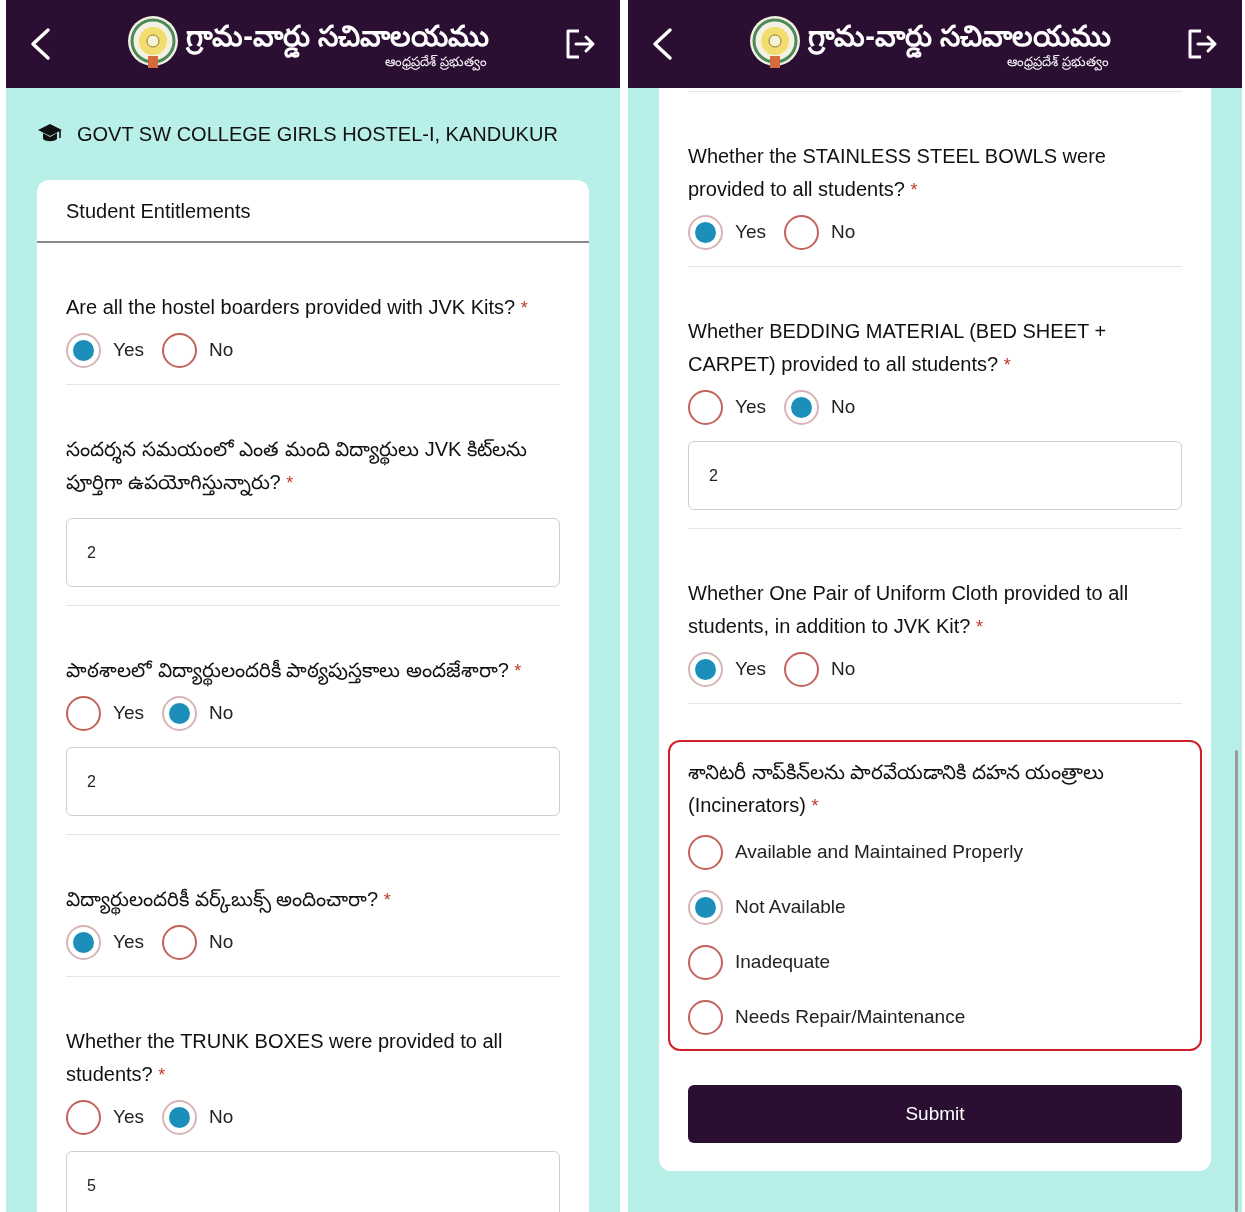 Image resolution: width=1245 pixels, height=1212 pixels. What do you see at coordinates (909, 610) in the screenshot?
I see `question-label: Whether One Pair of Uniform Cloth provided to all students, in addition to JVK Kit? *` at bounding box center [909, 610].